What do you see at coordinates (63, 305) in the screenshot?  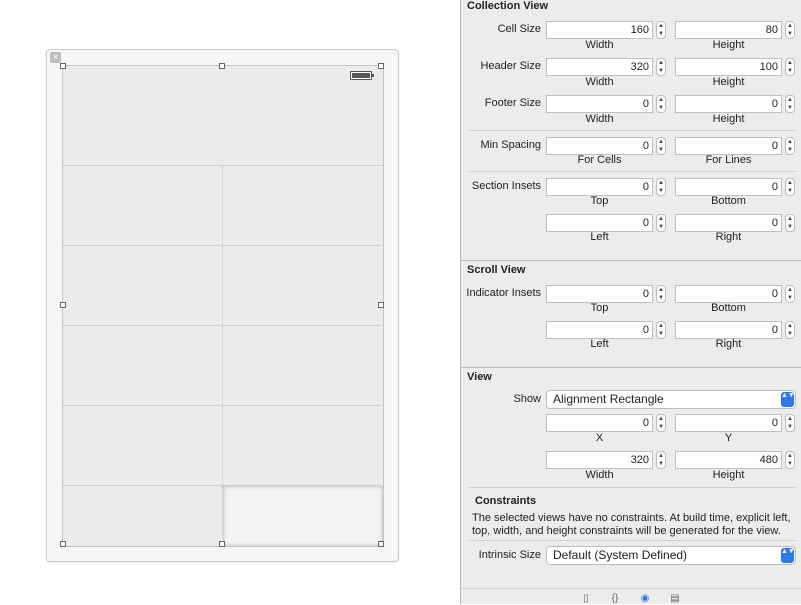 I see `resize-handle-left` at bounding box center [63, 305].